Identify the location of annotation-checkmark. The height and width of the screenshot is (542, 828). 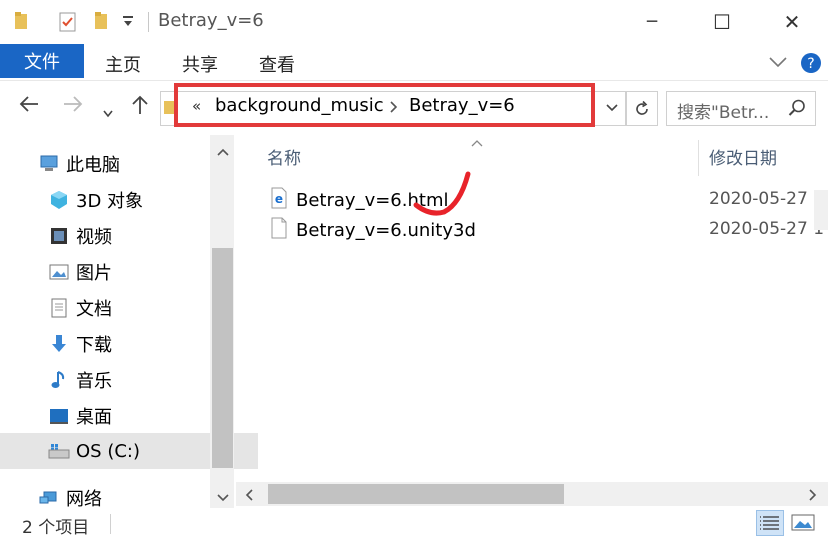
(442, 193).